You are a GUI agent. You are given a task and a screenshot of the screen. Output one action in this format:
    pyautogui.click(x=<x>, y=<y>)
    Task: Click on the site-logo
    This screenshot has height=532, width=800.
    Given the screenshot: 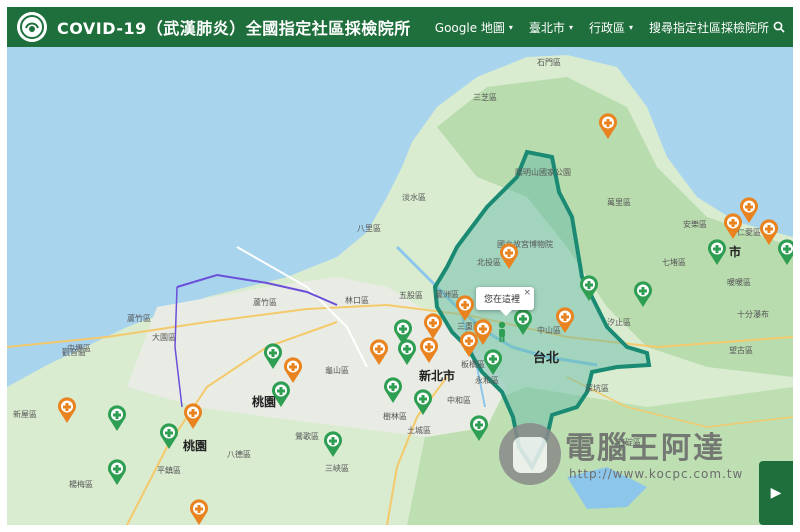 What is the action you would take?
    pyautogui.click(x=32, y=27)
    